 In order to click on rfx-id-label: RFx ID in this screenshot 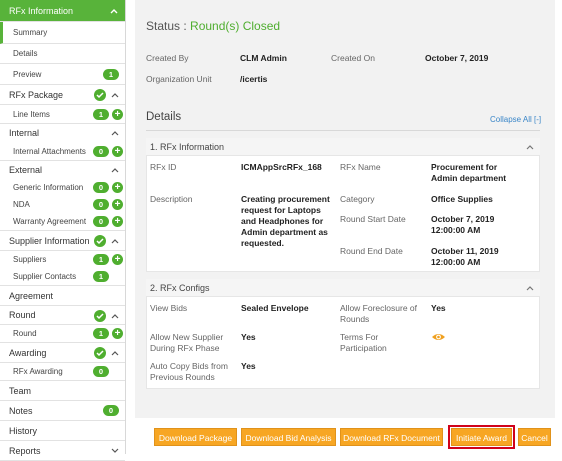, I will do `click(163, 167)`.